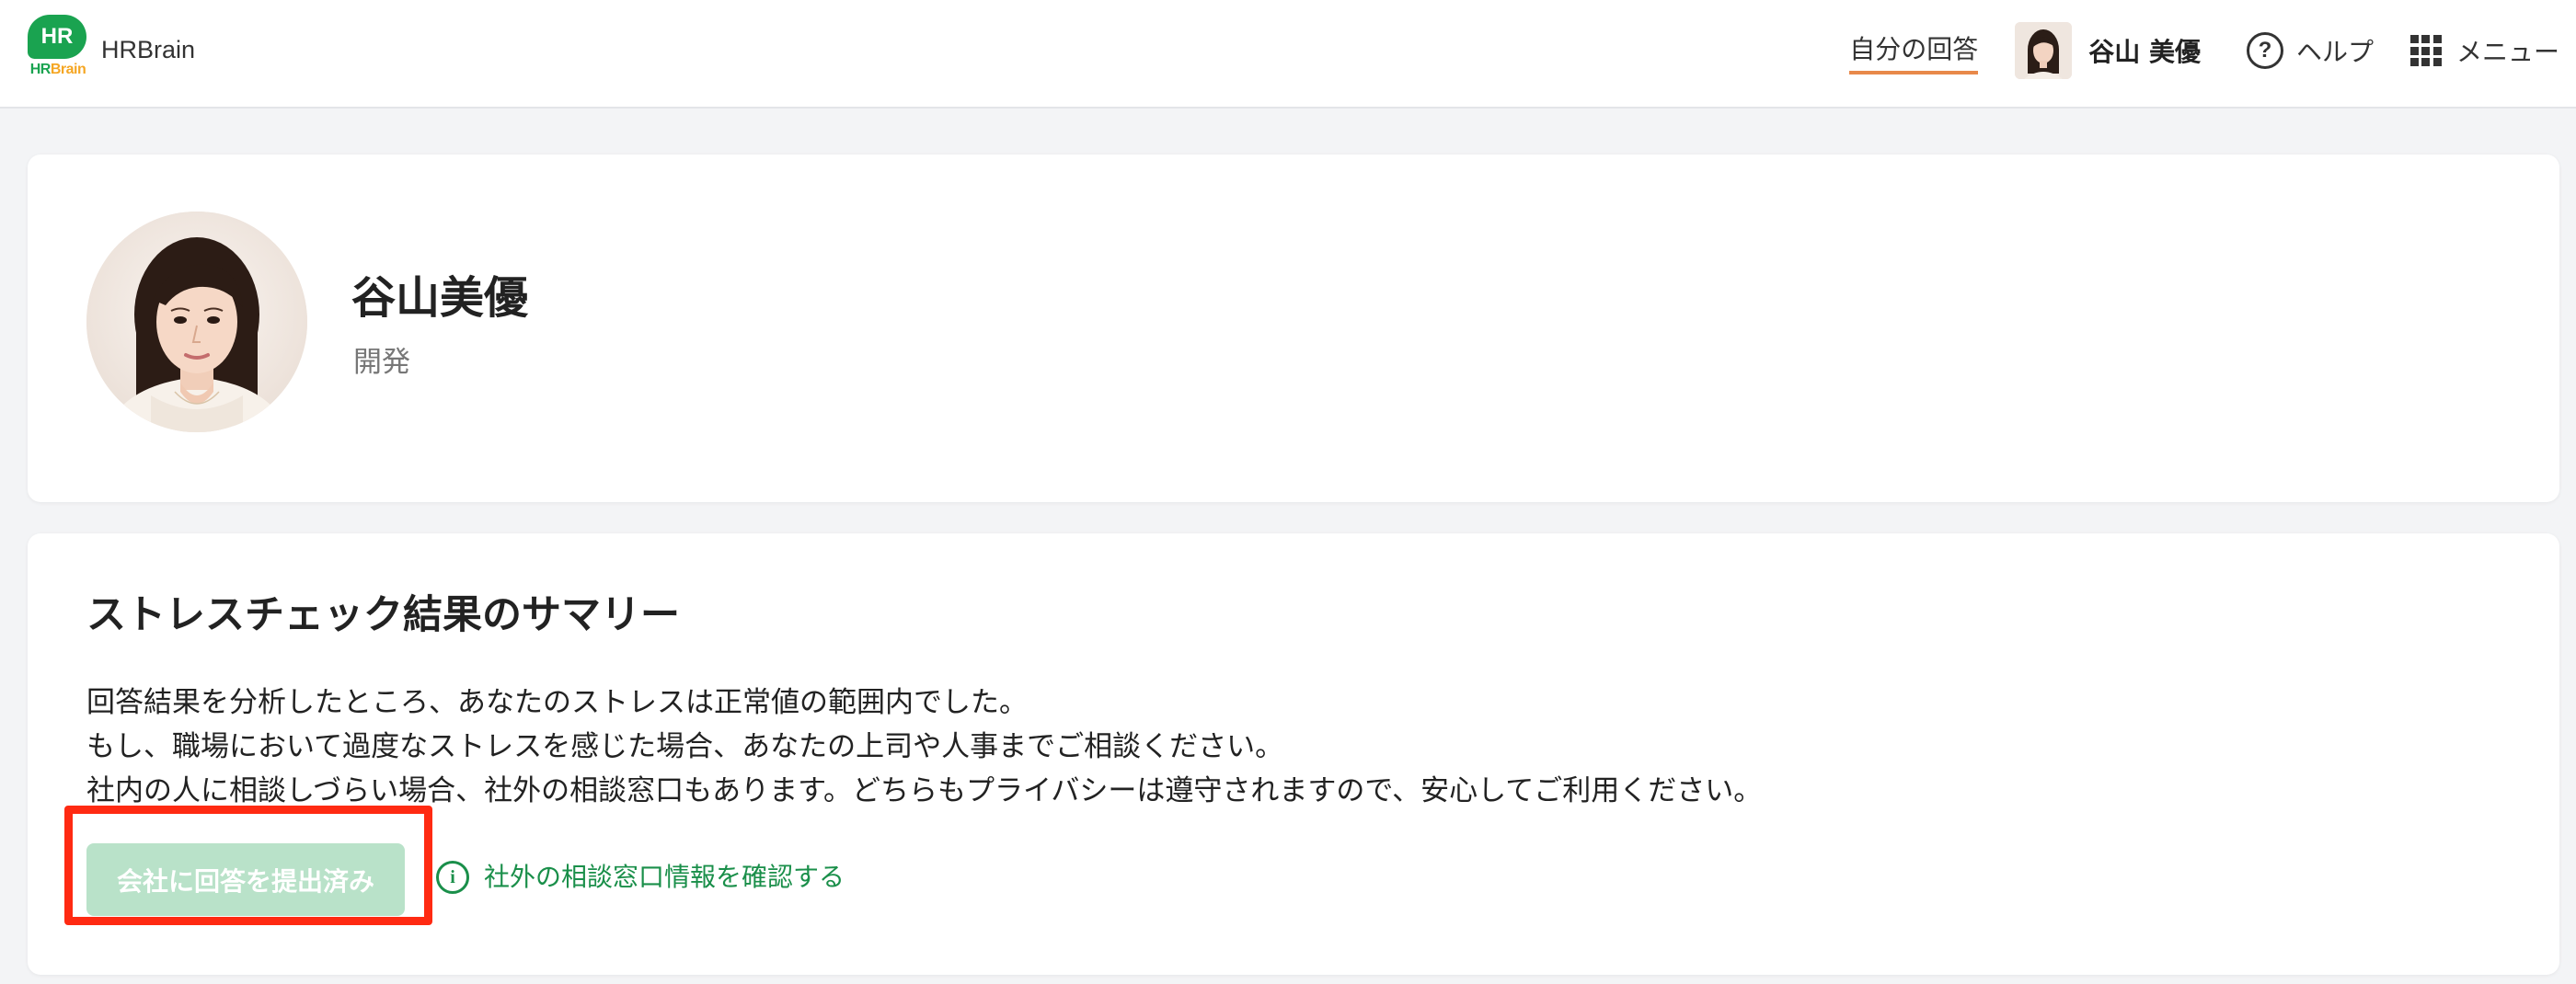 The width and height of the screenshot is (2576, 984). I want to click on nav-my-answers: 自分の回答, so click(1914, 54).